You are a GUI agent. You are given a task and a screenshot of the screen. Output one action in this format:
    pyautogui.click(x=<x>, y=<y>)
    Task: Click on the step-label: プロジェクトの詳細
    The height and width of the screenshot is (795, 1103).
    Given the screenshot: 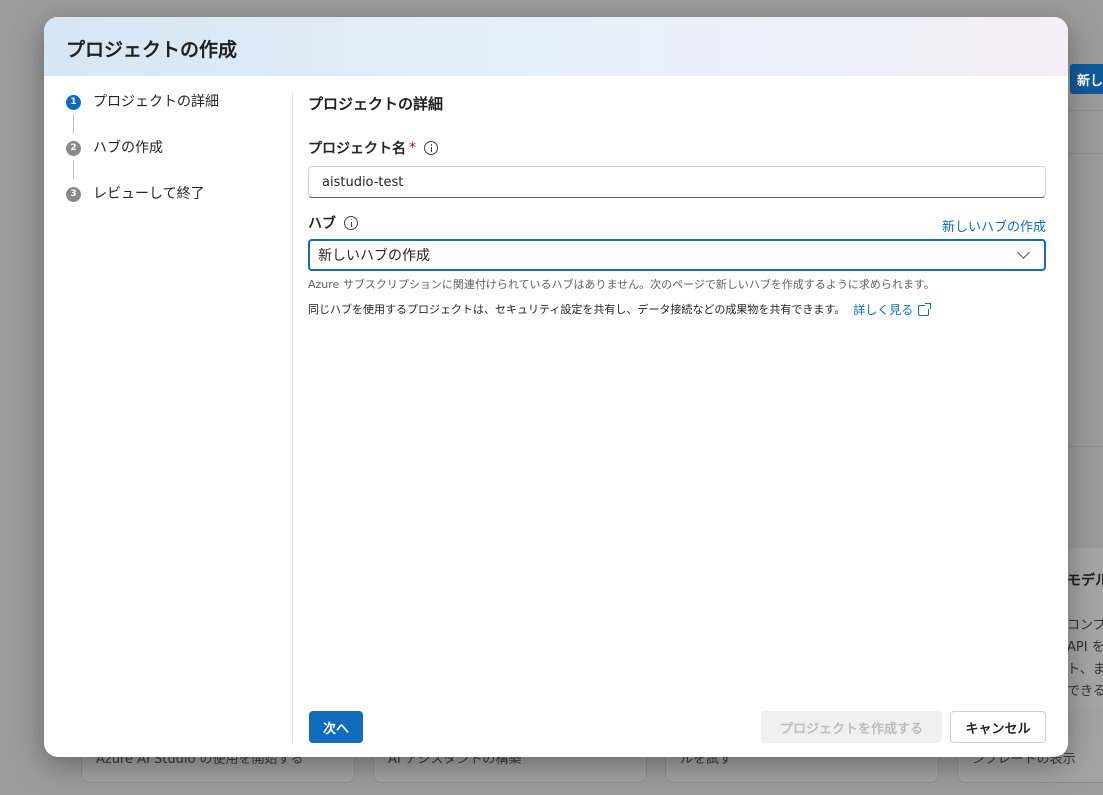 What is the action you would take?
    pyautogui.click(x=156, y=102)
    